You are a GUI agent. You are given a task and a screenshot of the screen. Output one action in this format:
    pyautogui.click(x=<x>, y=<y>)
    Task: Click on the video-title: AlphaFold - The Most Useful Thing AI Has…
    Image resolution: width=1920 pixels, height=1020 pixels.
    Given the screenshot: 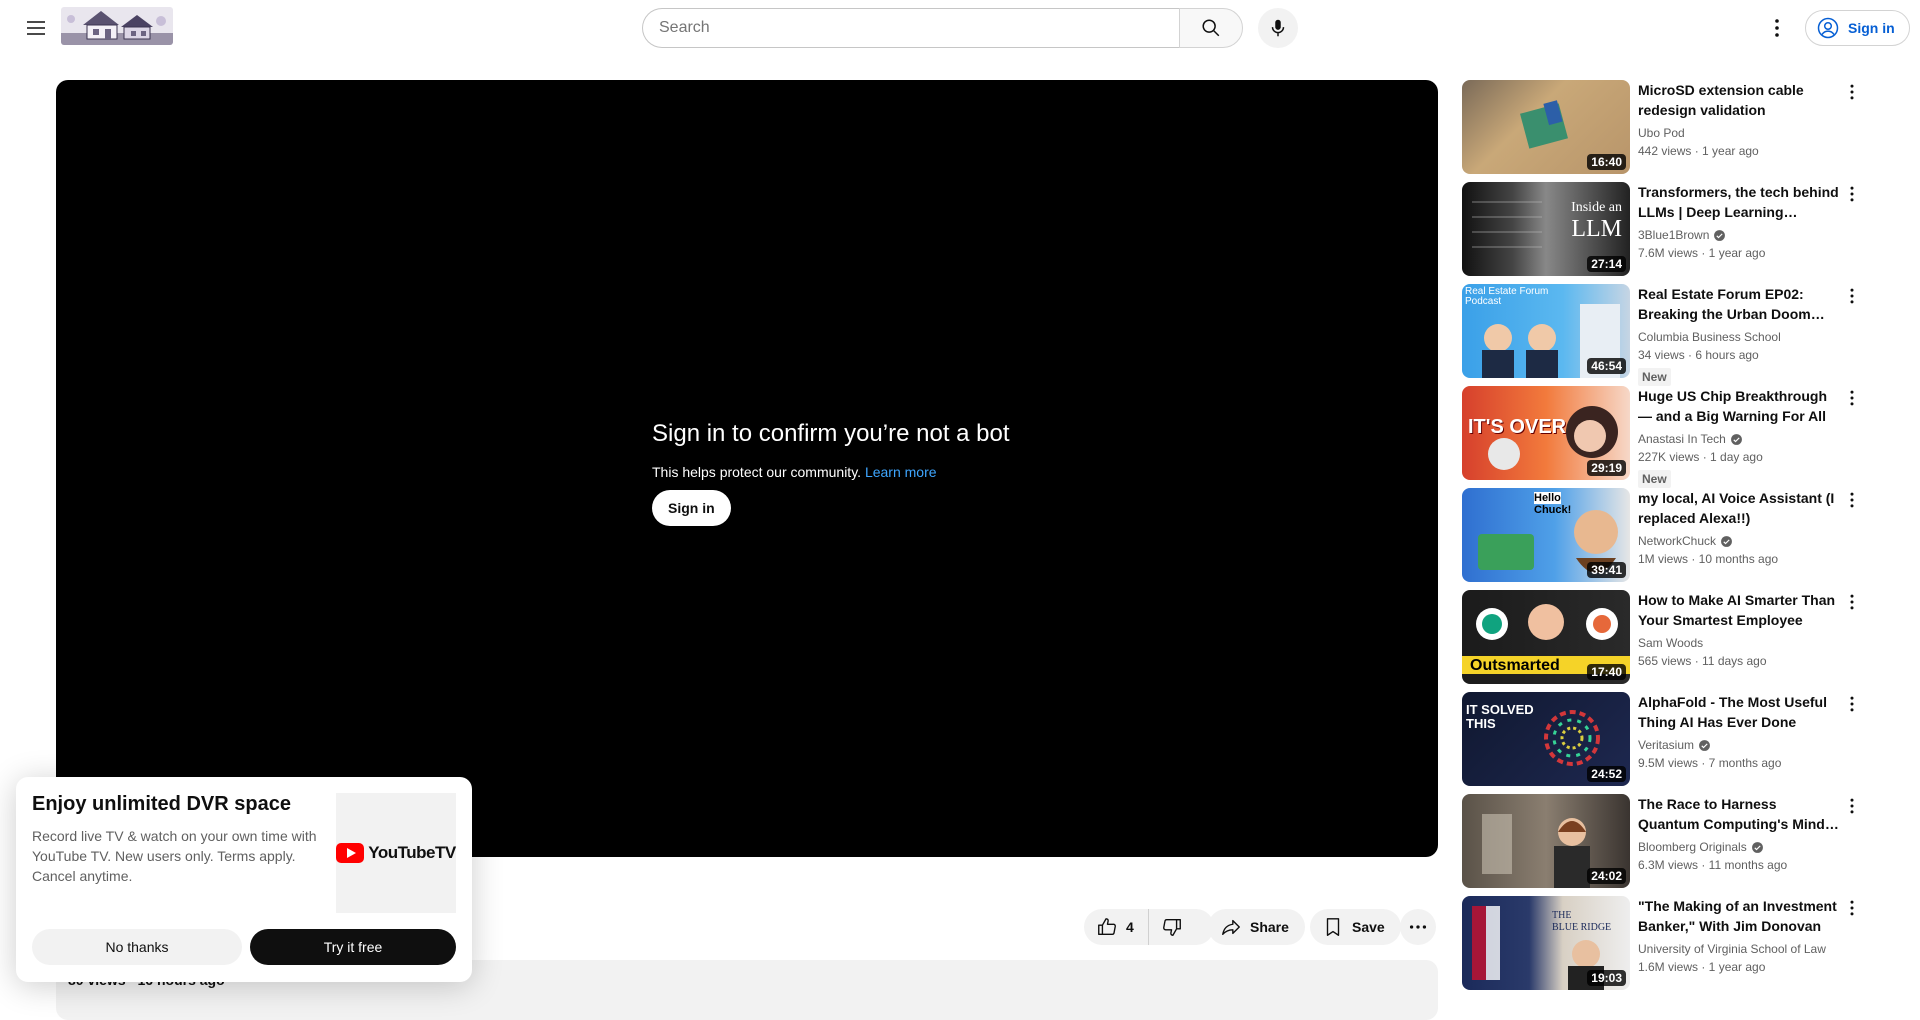 What is the action you would take?
    pyautogui.click(x=1739, y=712)
    